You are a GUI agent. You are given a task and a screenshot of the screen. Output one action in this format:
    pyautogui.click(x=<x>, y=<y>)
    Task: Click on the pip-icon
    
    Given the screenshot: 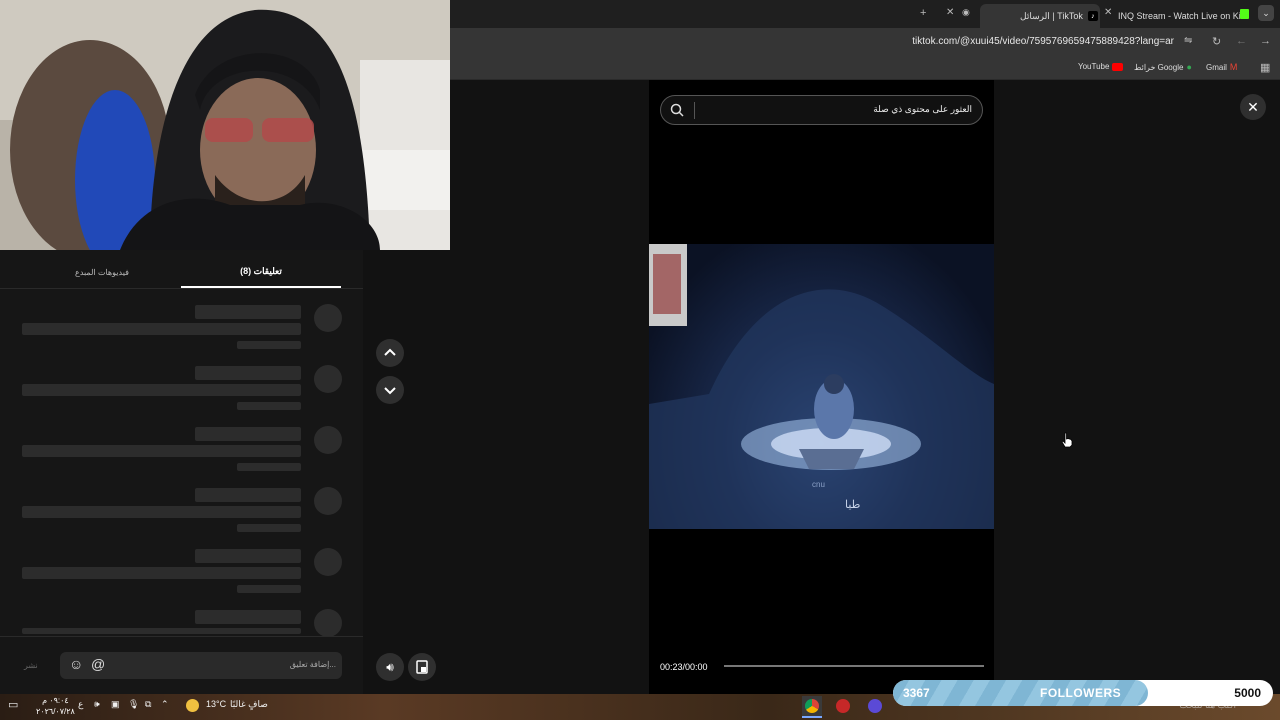 What is the action you would take?
    pyautogui.click(x=422, y=667)
    